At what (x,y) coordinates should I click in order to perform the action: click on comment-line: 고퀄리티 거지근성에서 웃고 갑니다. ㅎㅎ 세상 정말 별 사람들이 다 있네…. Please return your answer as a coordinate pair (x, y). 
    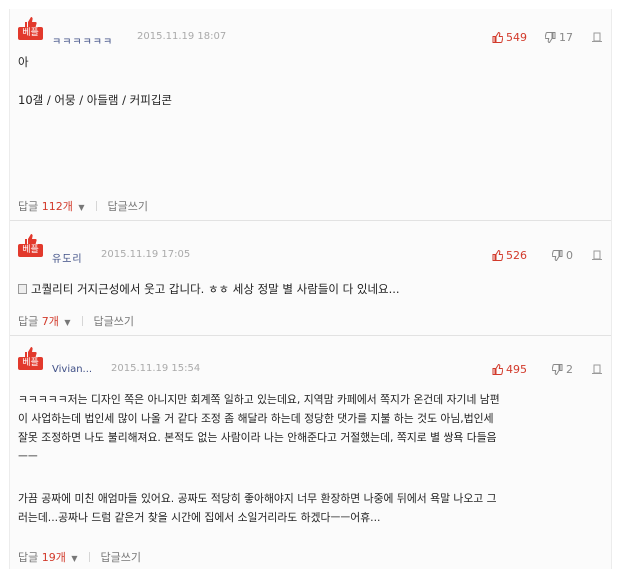
    Looking at the image, I should click on (308, 289).